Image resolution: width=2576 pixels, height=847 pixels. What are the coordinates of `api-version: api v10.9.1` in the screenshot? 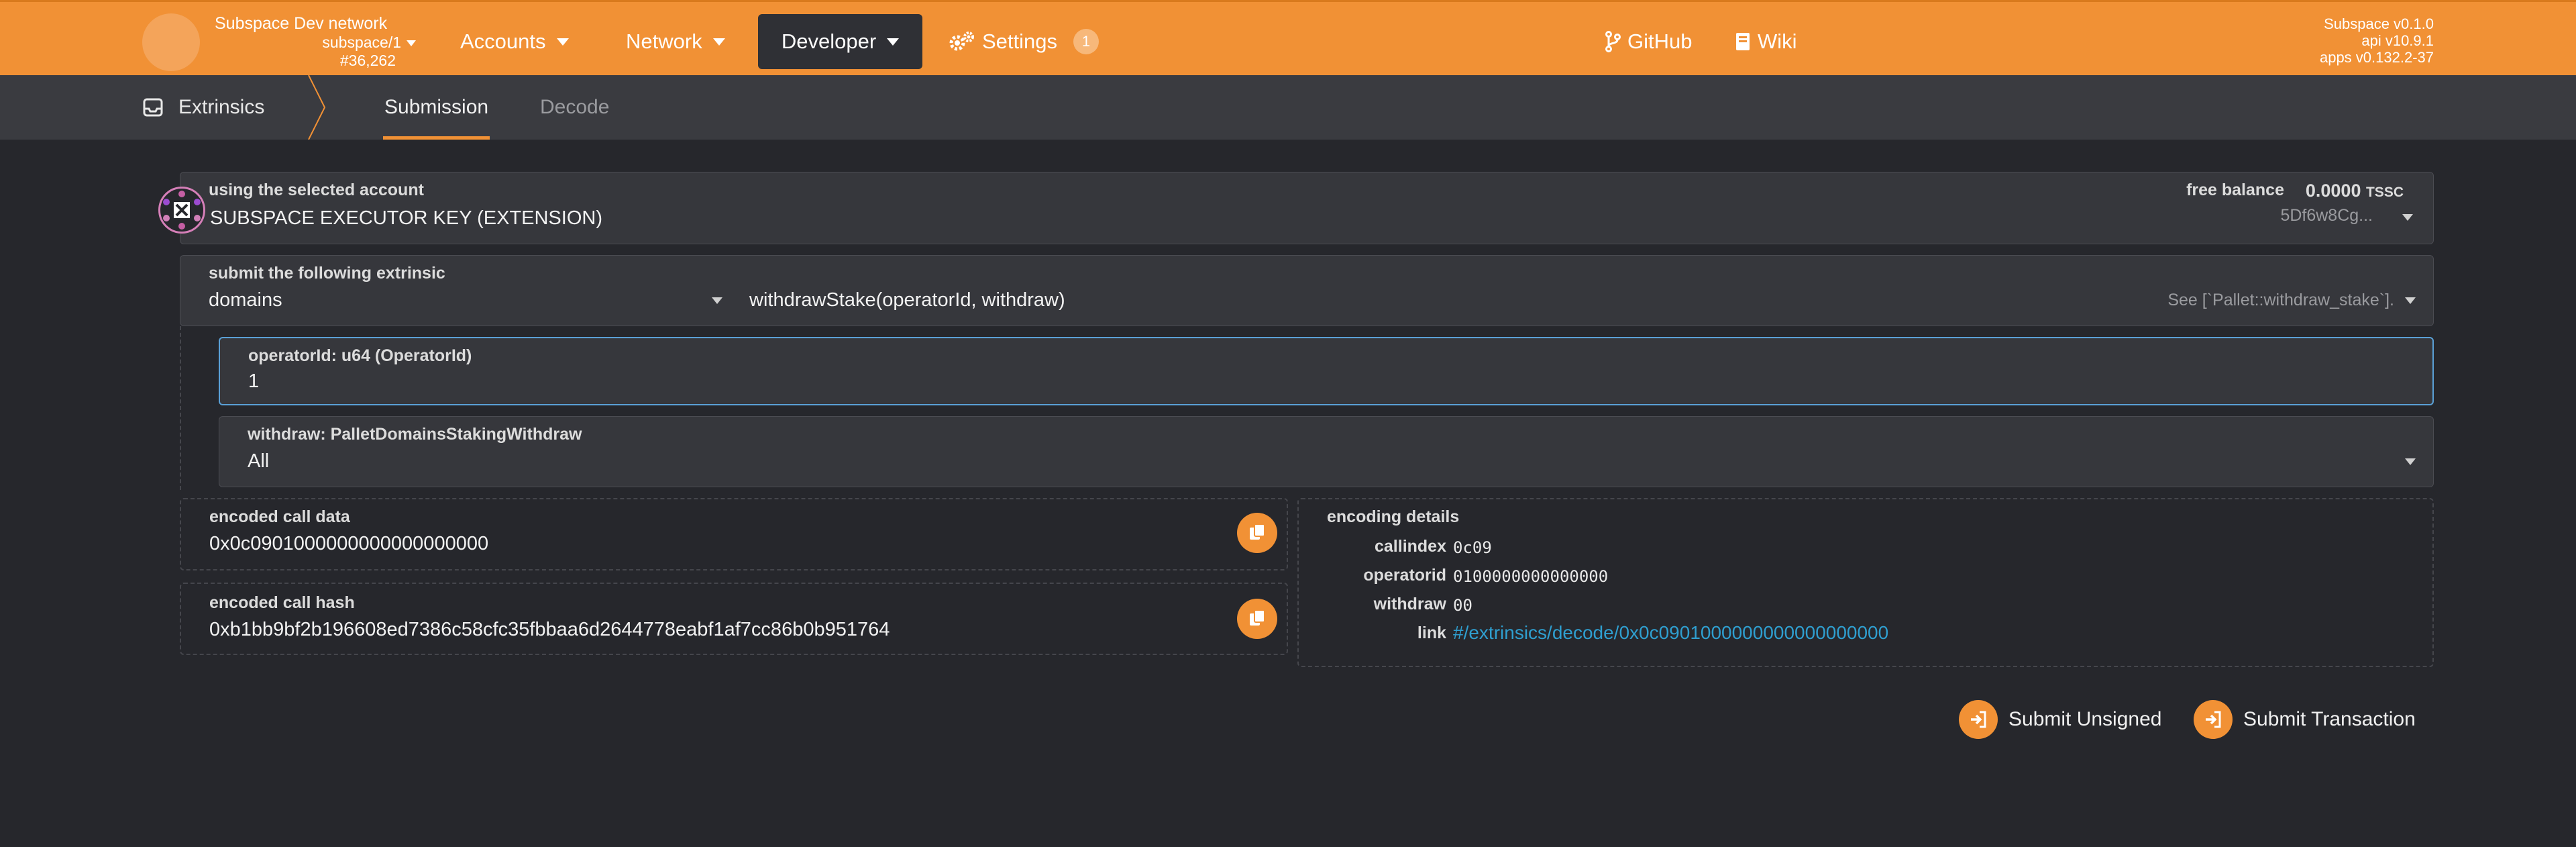 It's located at (2397, 40).